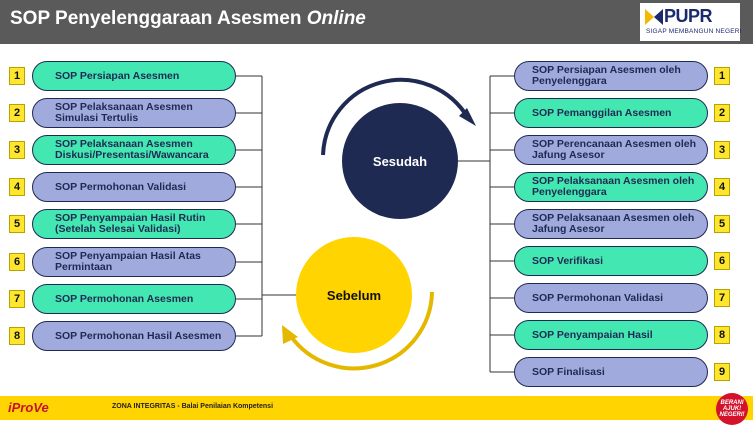  I want to click on after-circle: Sesudah, so click(400, 161).